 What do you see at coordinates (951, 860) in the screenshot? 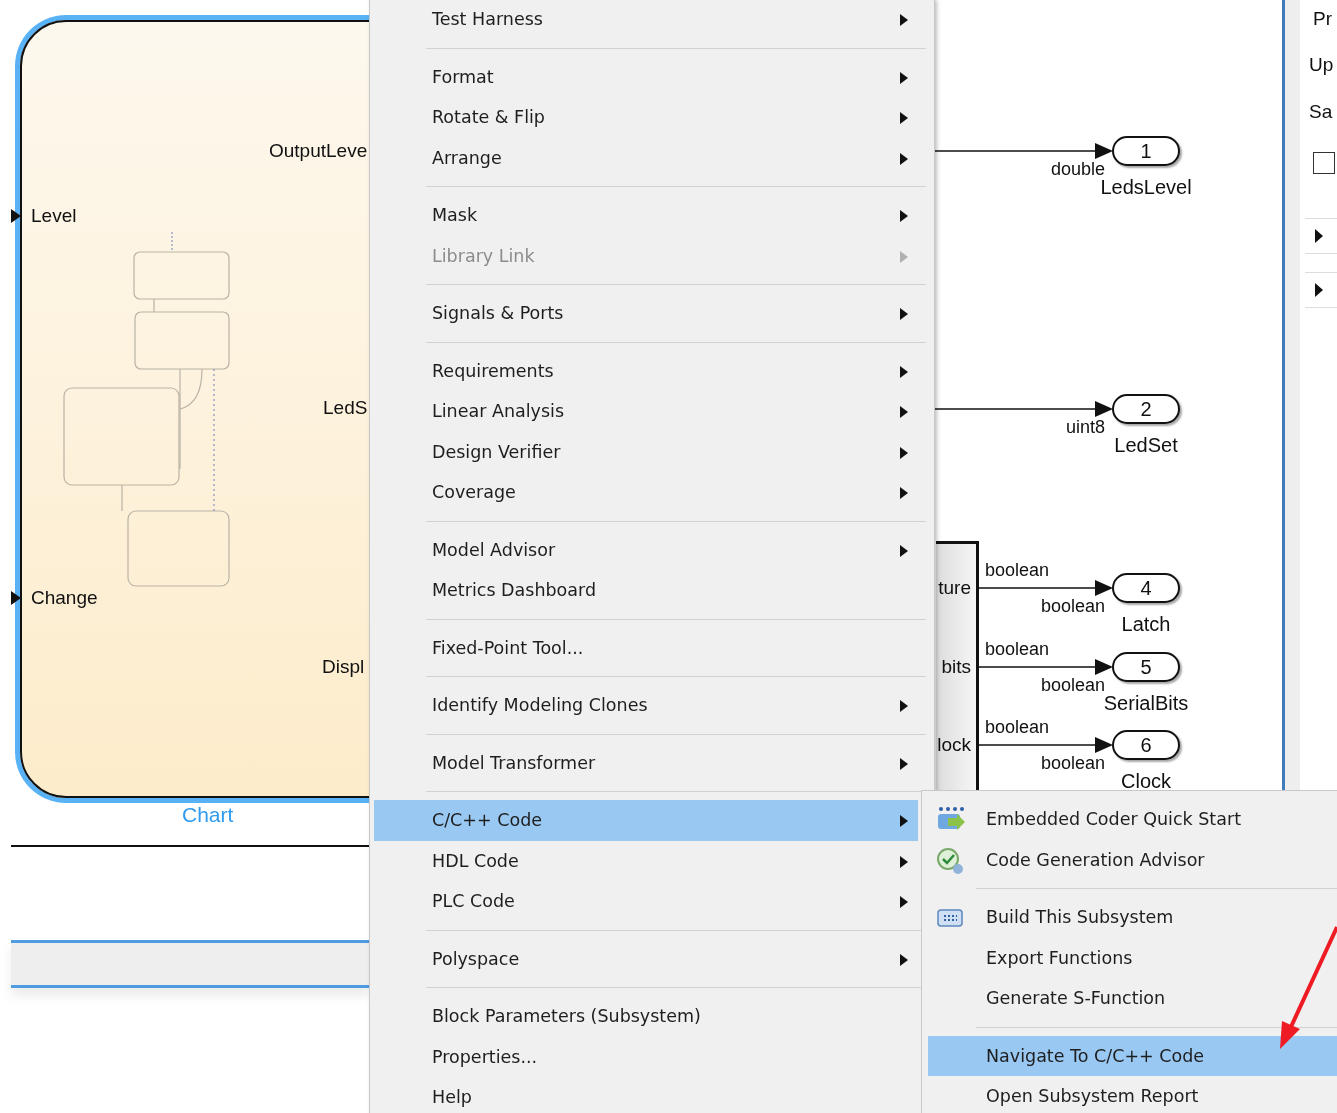
I see `check-badge-icon` at bounding box center [951, 860].